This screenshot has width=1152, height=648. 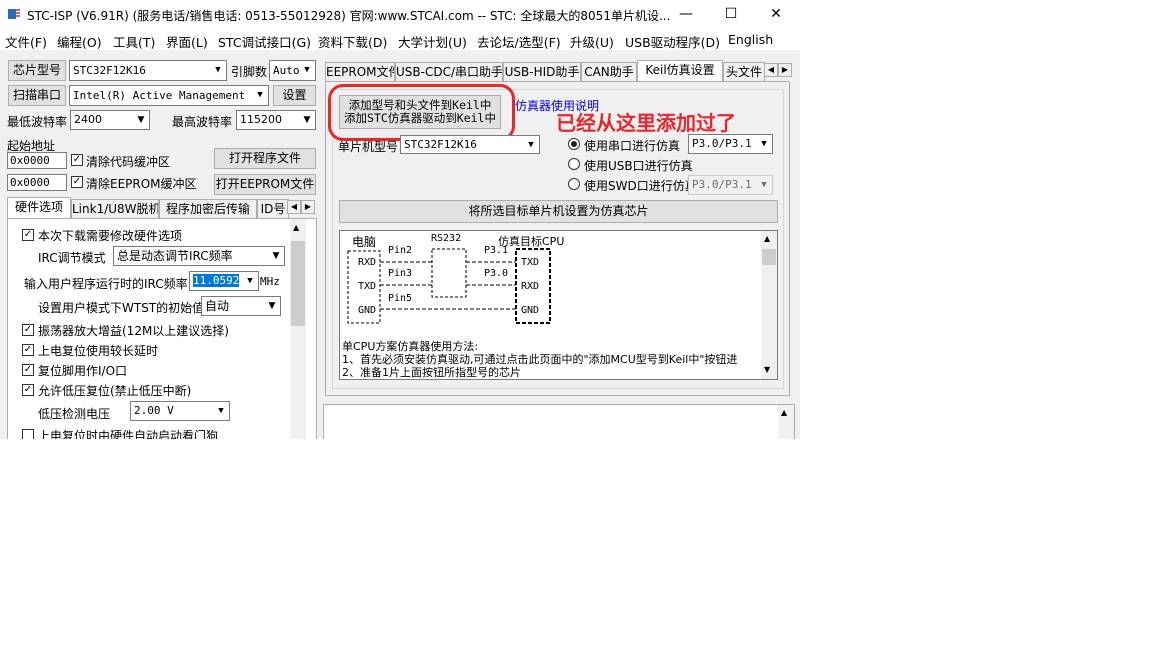 What do you see at coordinates (680, 70) in the screenshot?
I see `tab-keil-emulation: Keil仿真设置` at bounding box center [680, 70].